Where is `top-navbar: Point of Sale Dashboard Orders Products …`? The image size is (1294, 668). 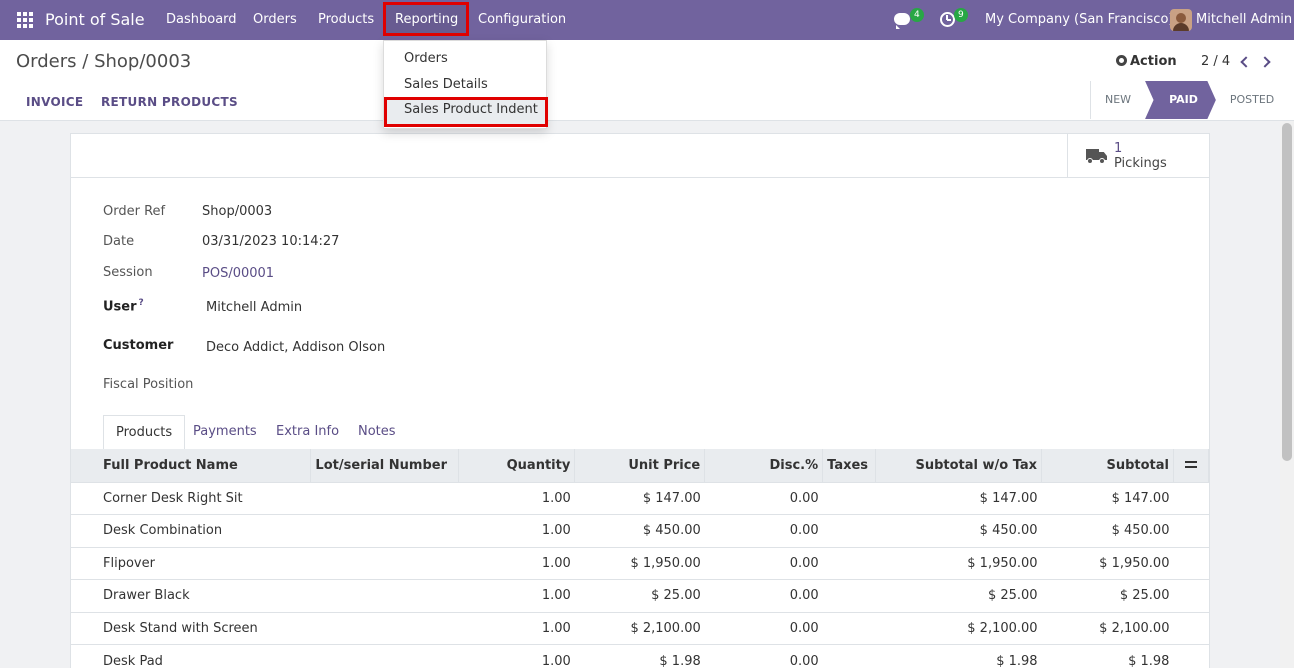 top-navbar: Point of Sale Dashboard Orders Products … is located at coordinates (647, 20).